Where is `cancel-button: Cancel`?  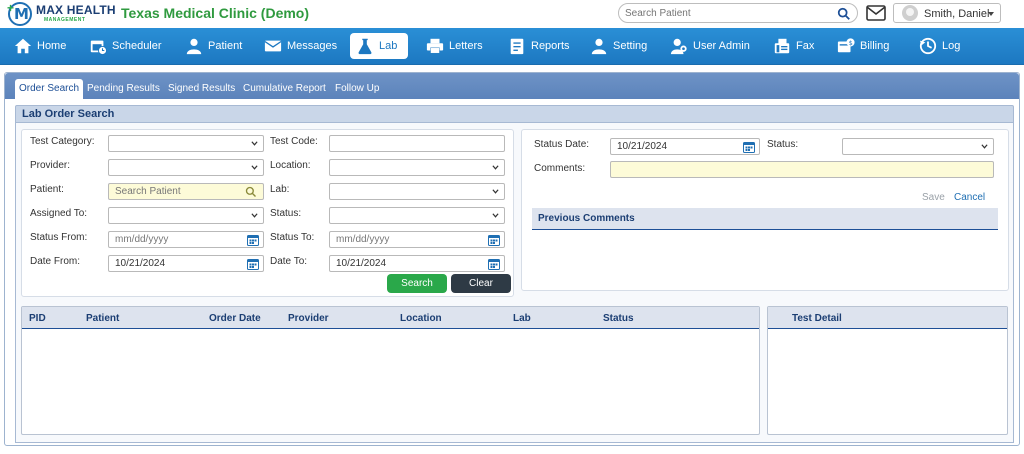
cancel-button: Cancel is located at coordinates (969, 197).